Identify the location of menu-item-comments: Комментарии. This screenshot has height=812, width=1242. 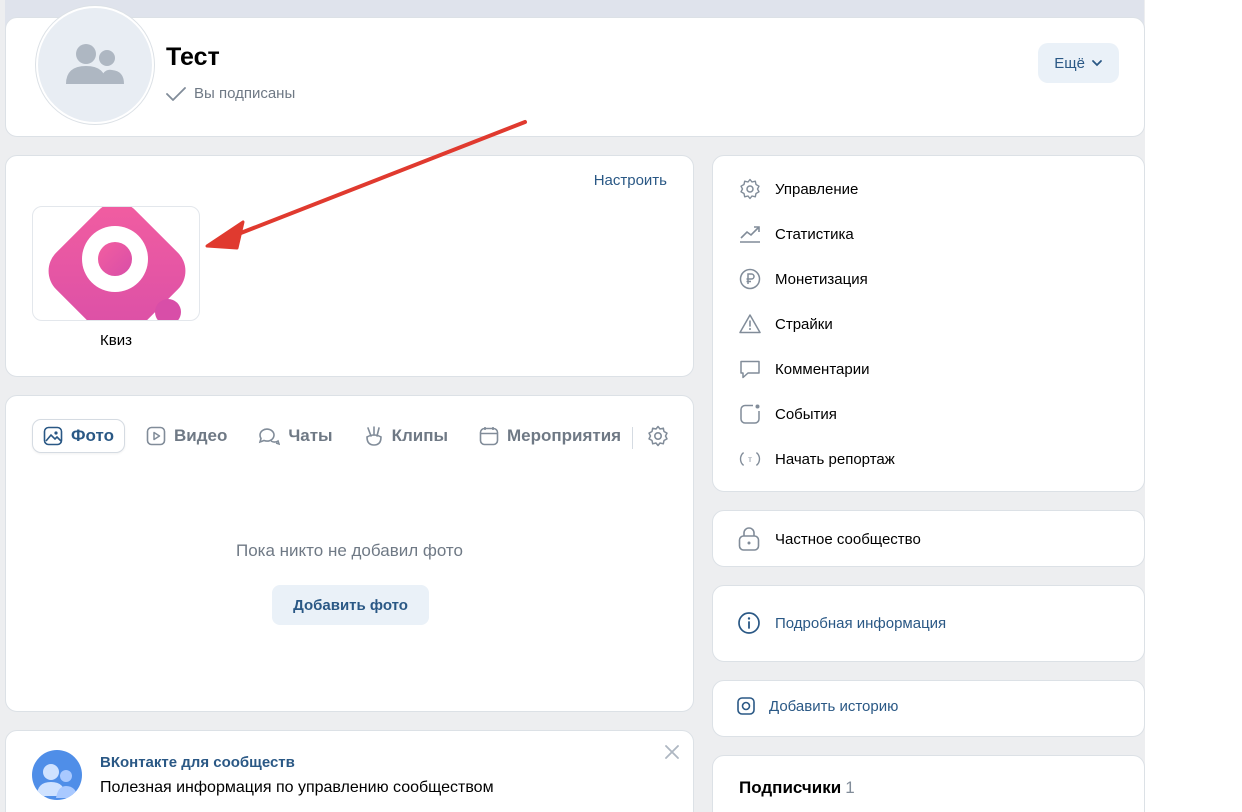
(804, 369).